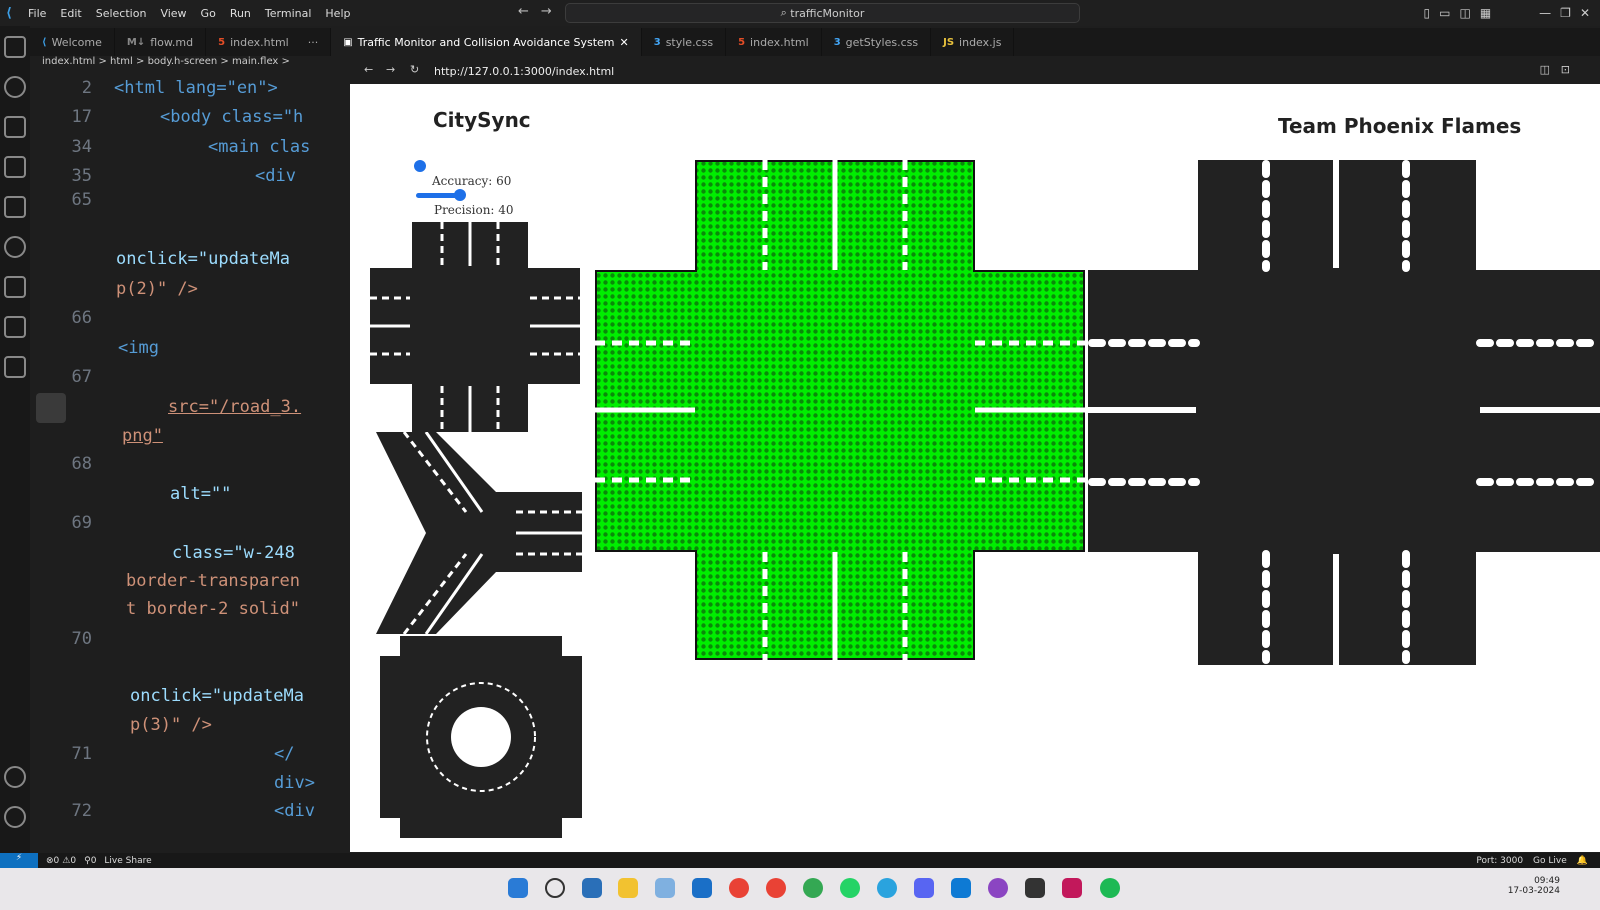 The width and height of the screenshot is (1600, 910). What do you see at coordinates (1547, 881) in the screenshot?
I see `clock-time: 09:49` at bounding box center [1547, 881].